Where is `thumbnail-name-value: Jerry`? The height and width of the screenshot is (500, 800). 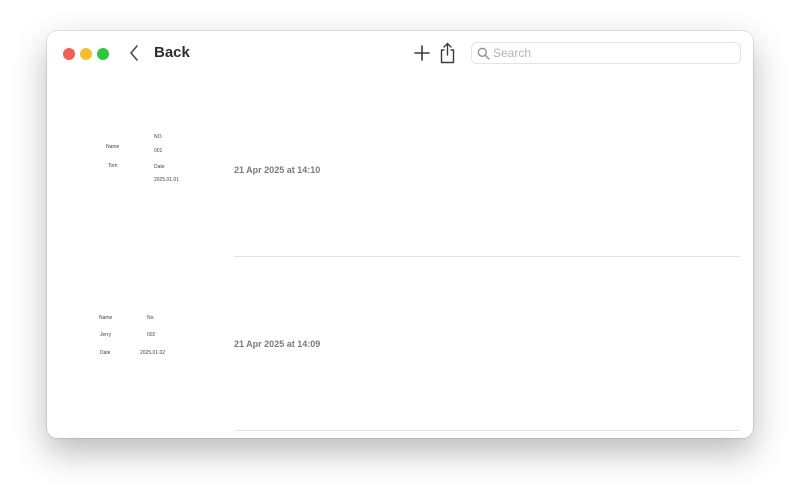 thumbnail-name-value: Jerry is located at coordinates (106, 335).